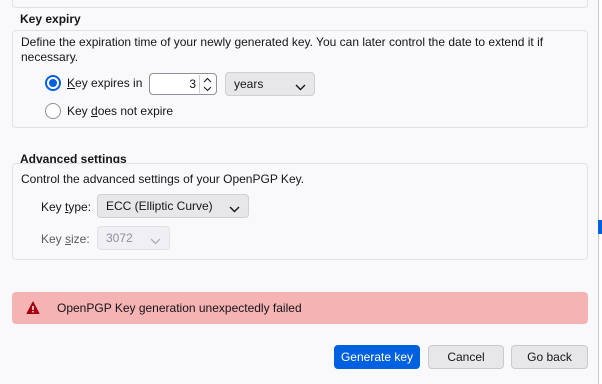  What do you see at coordinates (207, 88) in the screenshot?
I see `spin-down-icon` at bounding box center [207, 88].